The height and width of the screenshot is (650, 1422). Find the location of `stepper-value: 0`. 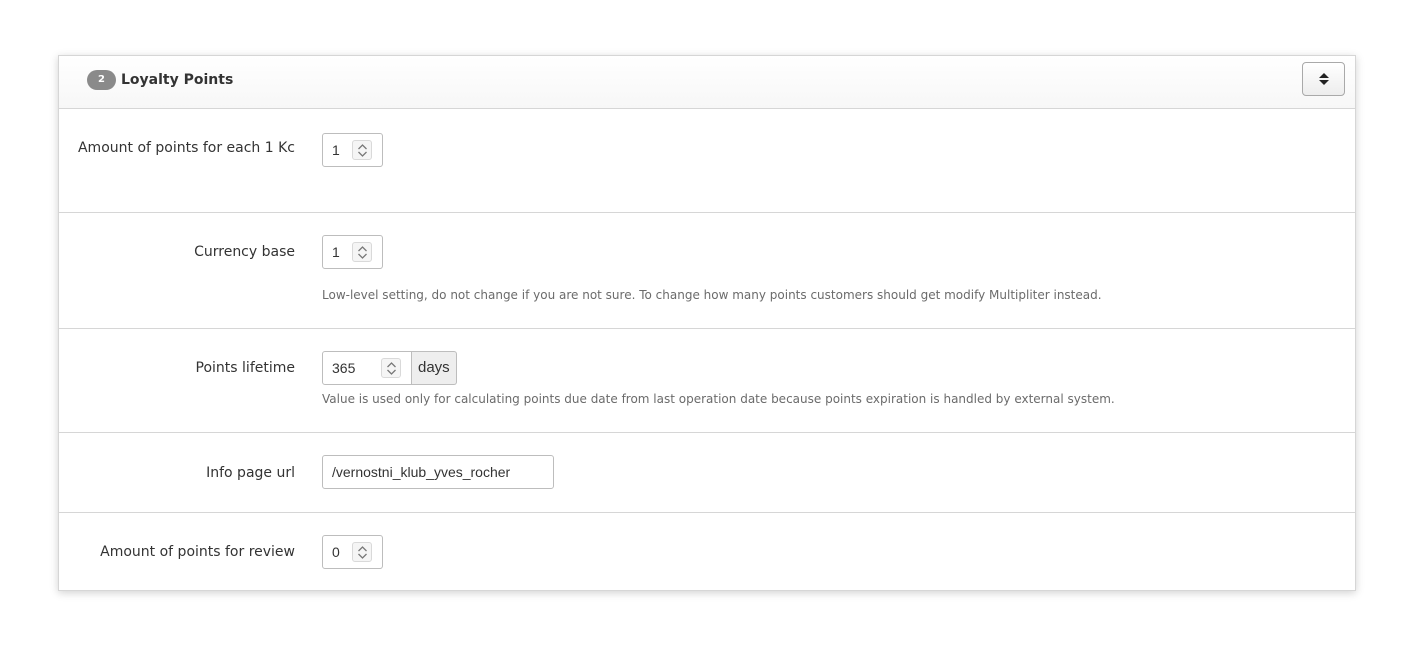

stepper-value: 0 is located at coordinates (336, 552).